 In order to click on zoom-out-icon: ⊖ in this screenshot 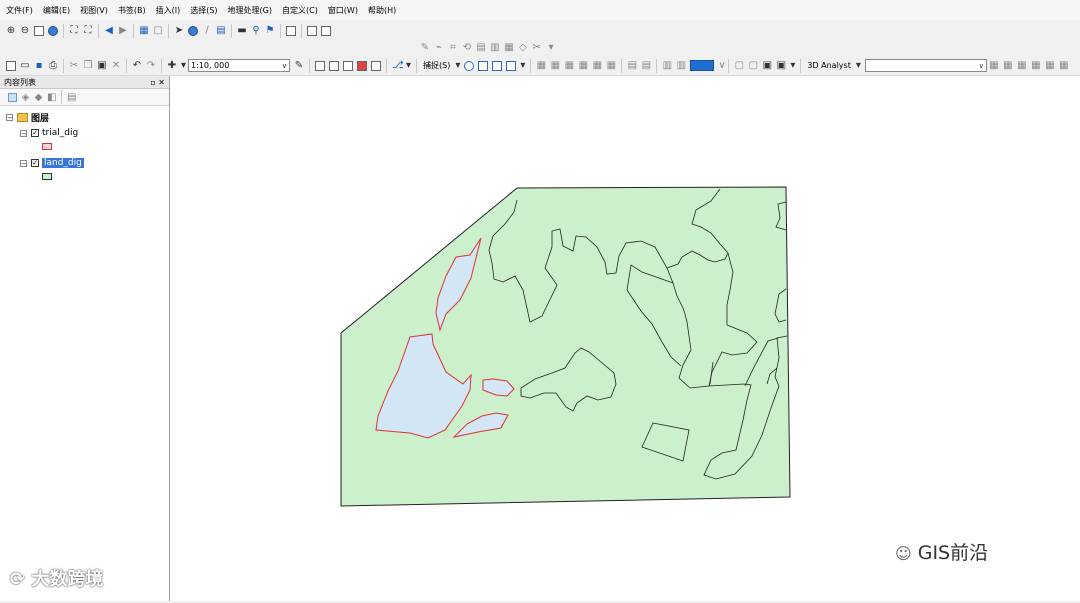, I will do `click(25, 31)`.